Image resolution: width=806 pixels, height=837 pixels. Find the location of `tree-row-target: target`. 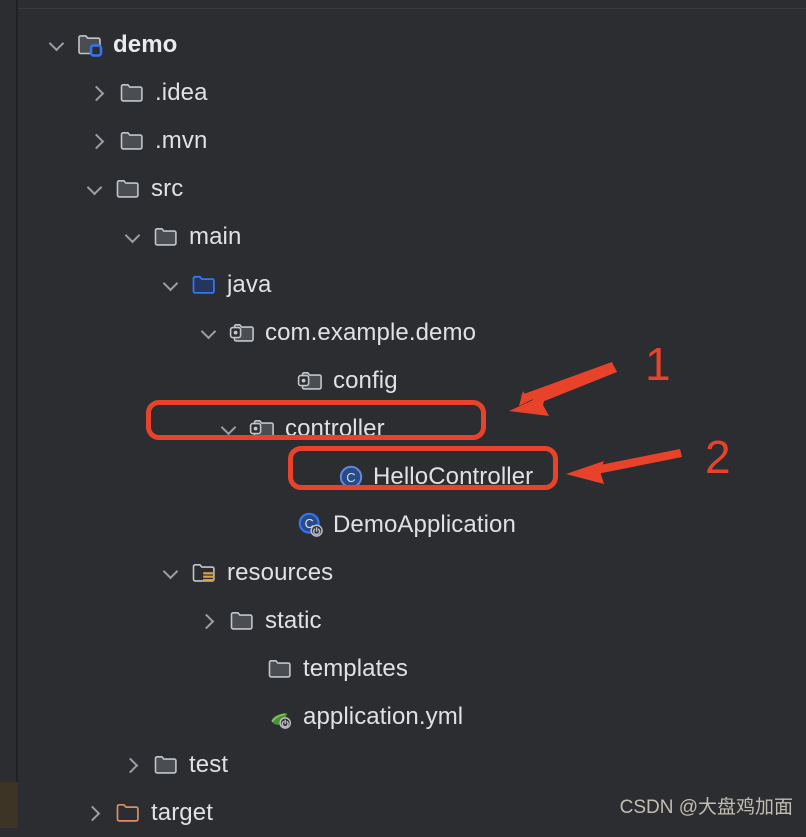

tree-row-target: target is located at coordinates (115, 813).